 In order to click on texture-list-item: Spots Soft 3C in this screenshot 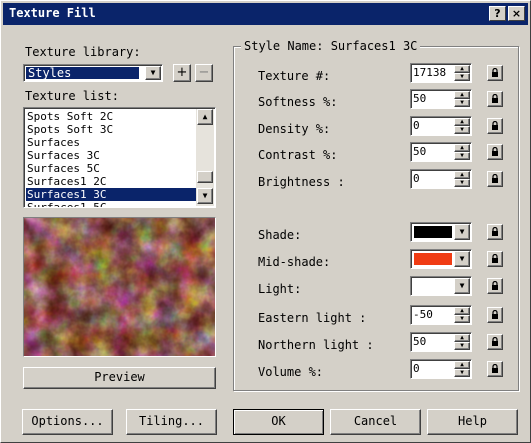, I will do `click(111, 129)`.